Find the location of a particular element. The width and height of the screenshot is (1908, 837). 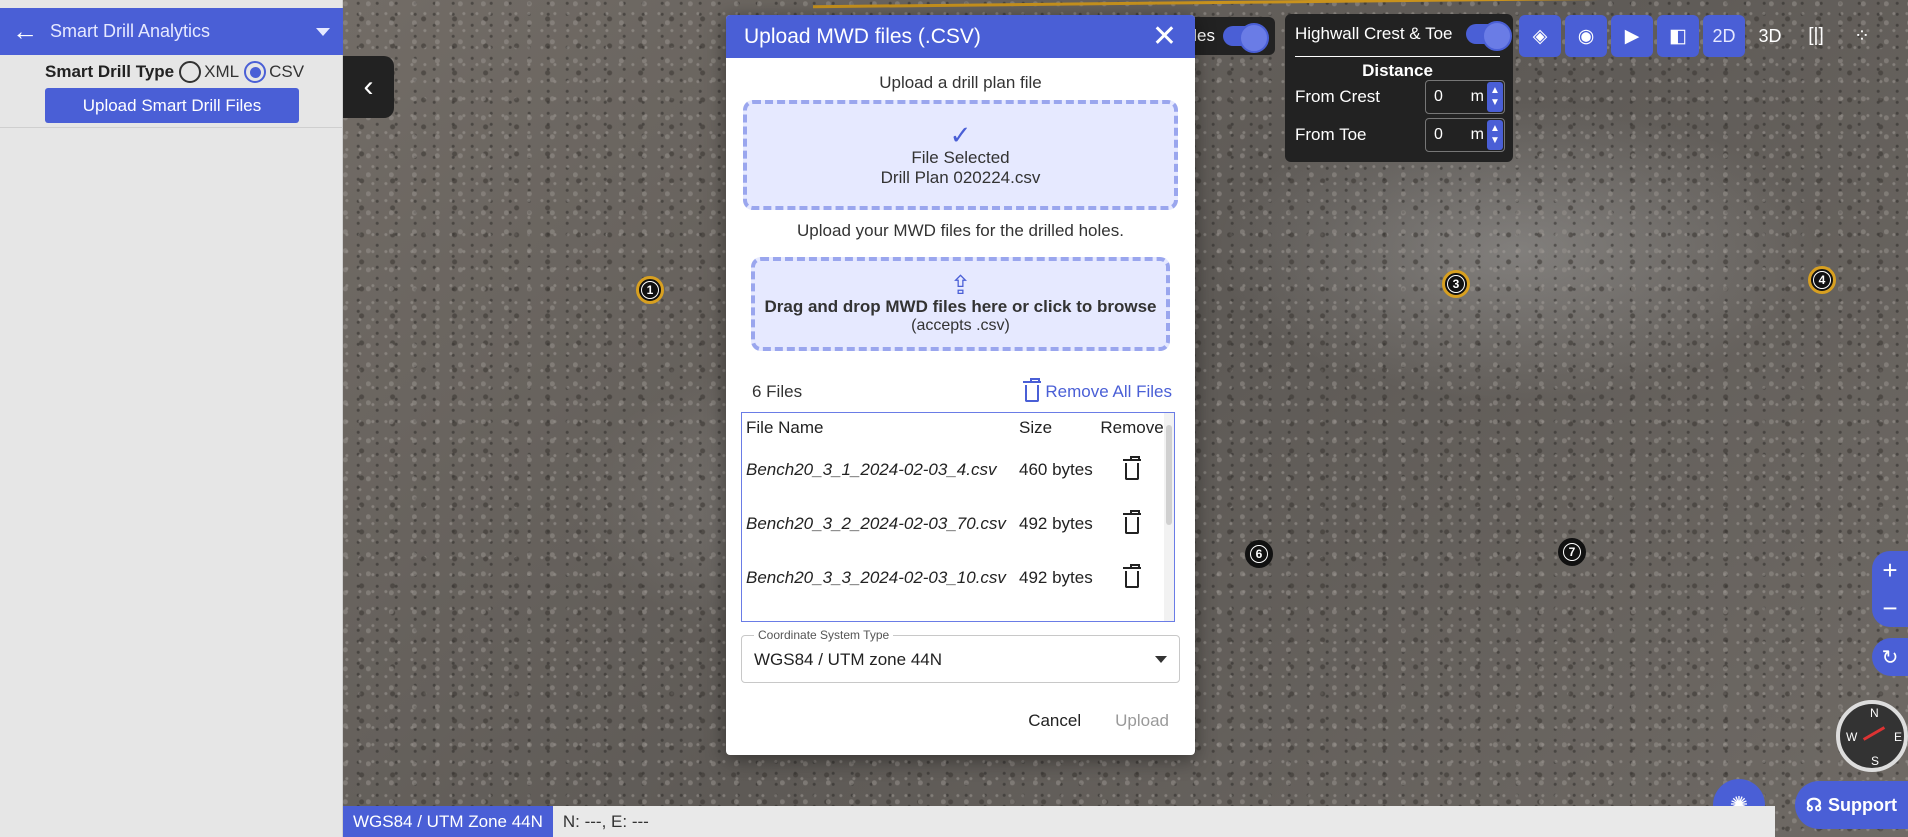

from-crest-row: From Crest 0 m ▲ ▼ is located at coordinates (1400, 97).